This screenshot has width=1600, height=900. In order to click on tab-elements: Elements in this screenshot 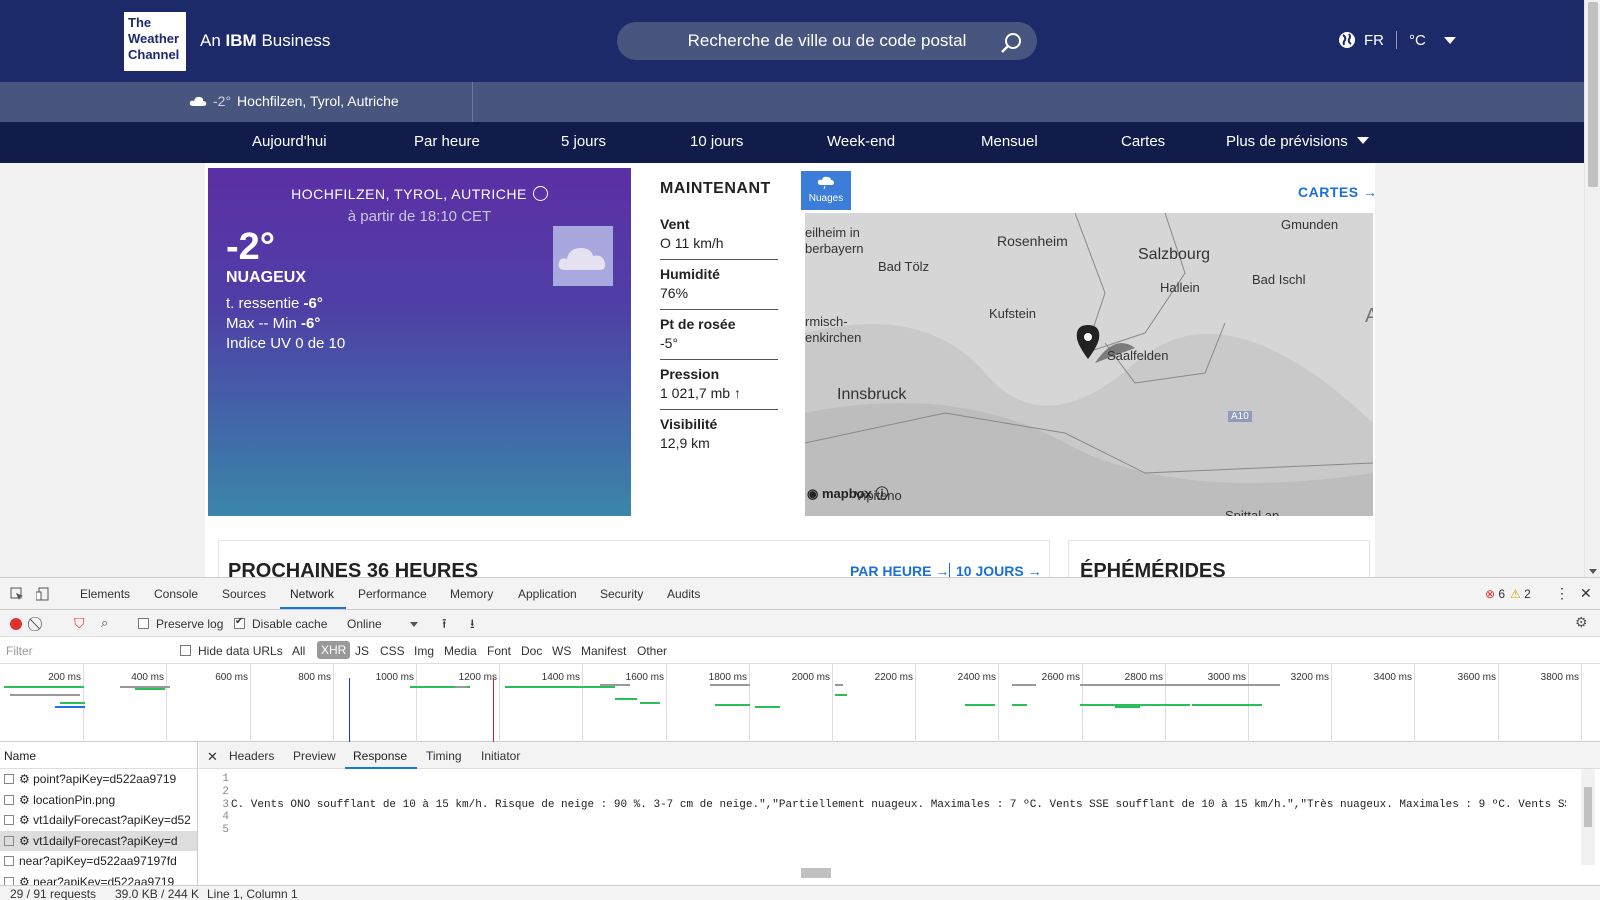, I will do `click(105, 594)`.